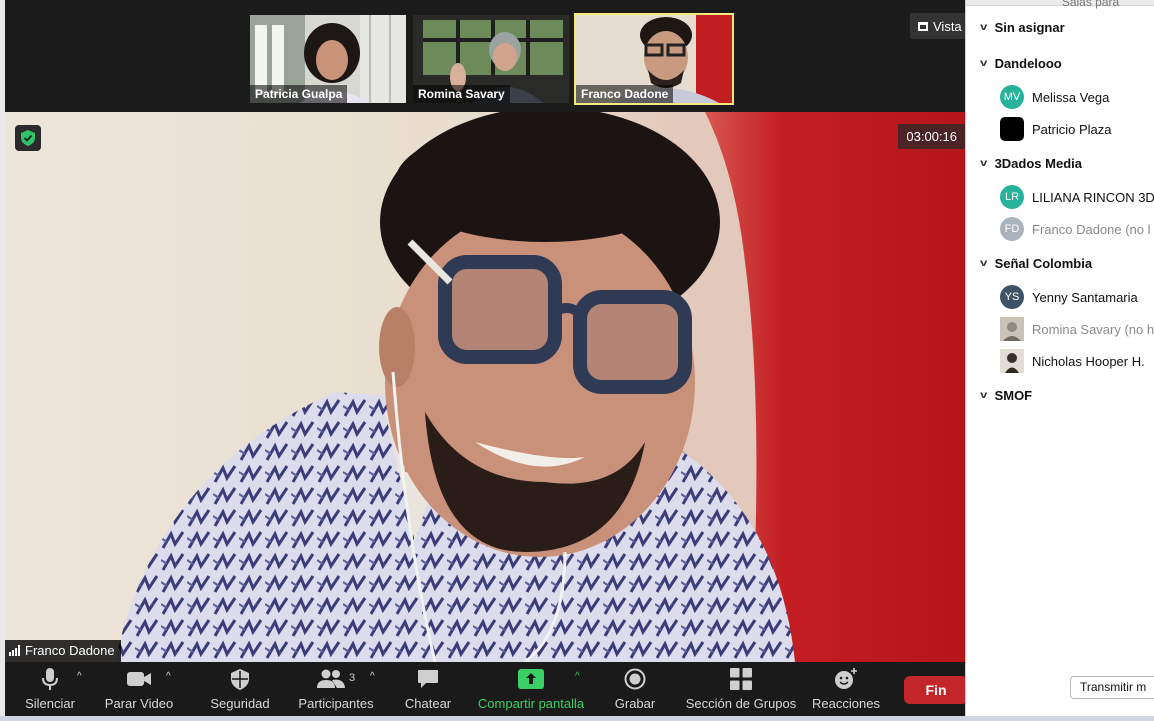  I want to click on member-romina-savary: Romina Savary (no h, so click(1077, 329).